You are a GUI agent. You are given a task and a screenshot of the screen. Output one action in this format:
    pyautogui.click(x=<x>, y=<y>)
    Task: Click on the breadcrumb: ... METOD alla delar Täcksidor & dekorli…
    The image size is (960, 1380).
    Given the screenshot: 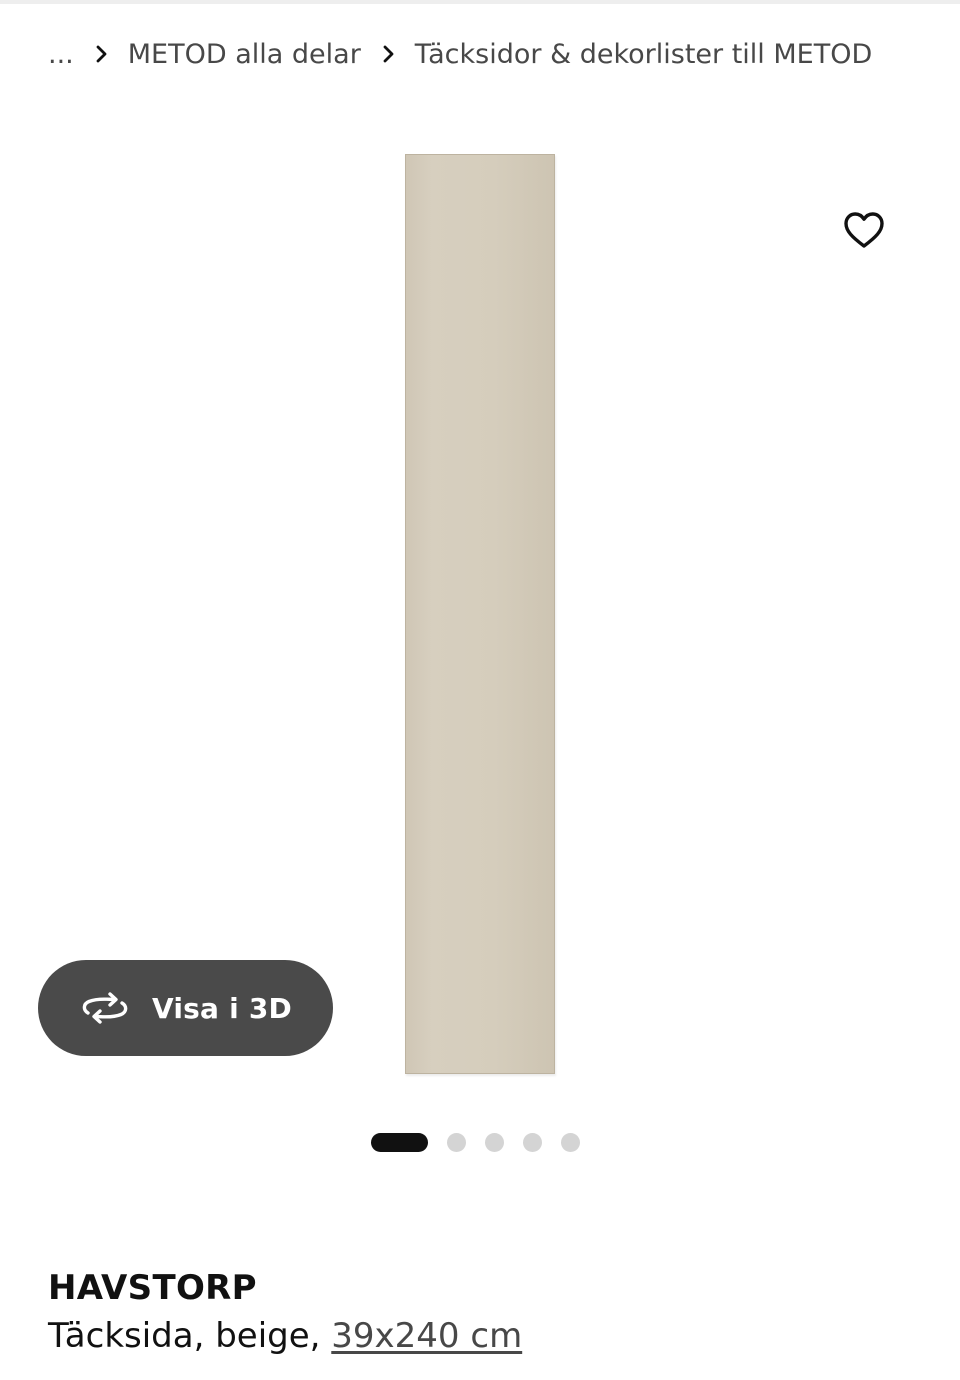 What is the action you would take?
    pyautogui.click(x=460, y=54)
    